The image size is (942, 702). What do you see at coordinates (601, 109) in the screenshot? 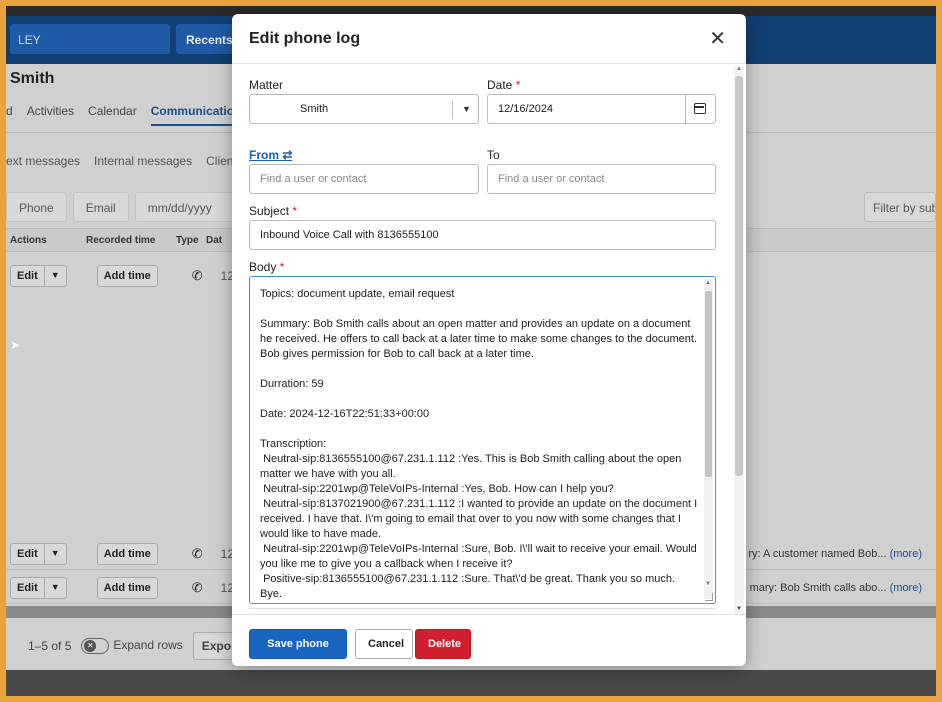
I see `date-input: 12/16/2024` at bounding box center [601, 109].